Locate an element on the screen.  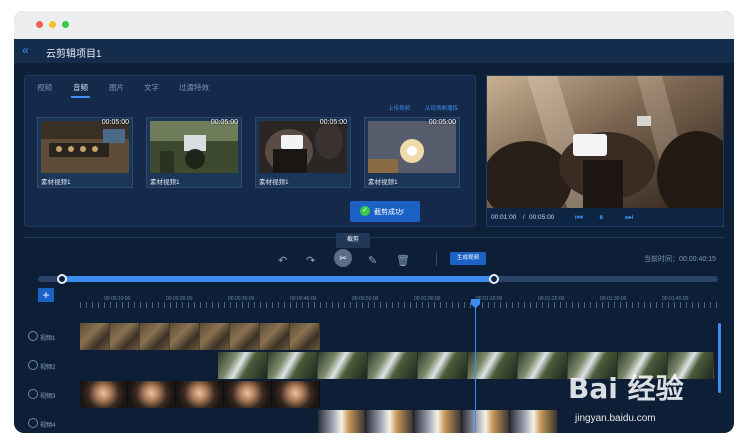
watermark-url: jingyan.baidu.com is located at coordinates (615, 418).